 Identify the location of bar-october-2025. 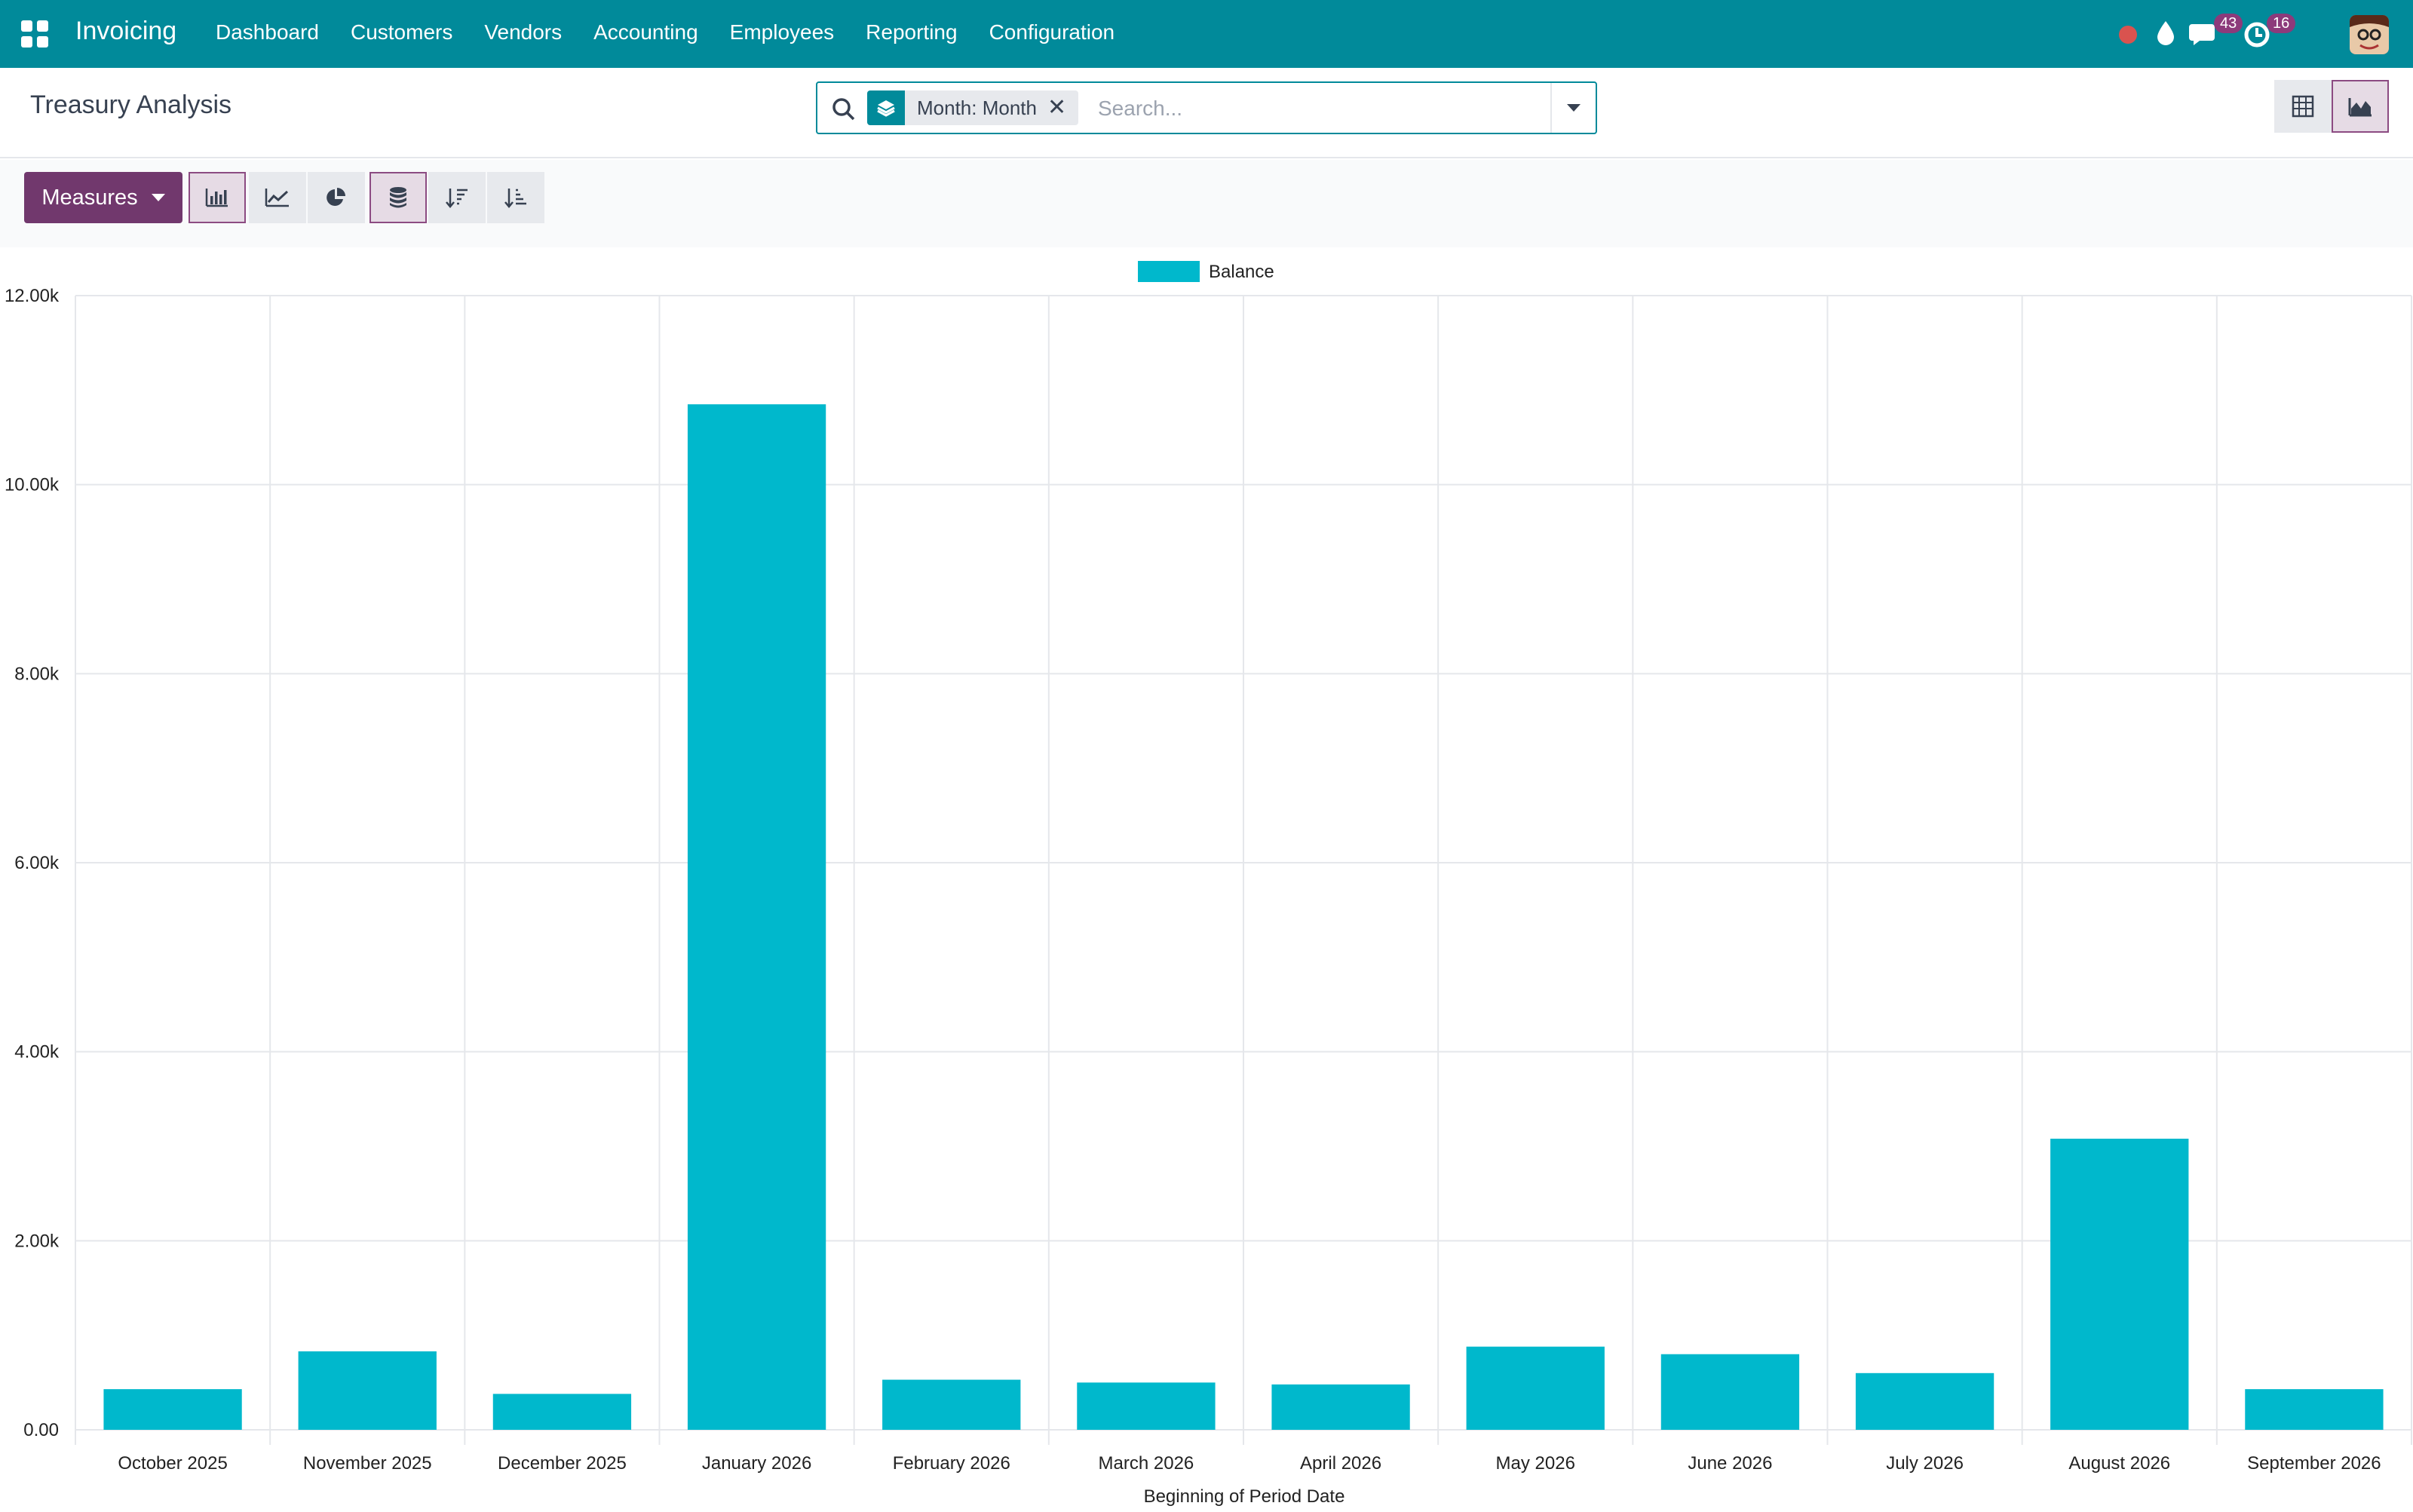
(172, 1409).